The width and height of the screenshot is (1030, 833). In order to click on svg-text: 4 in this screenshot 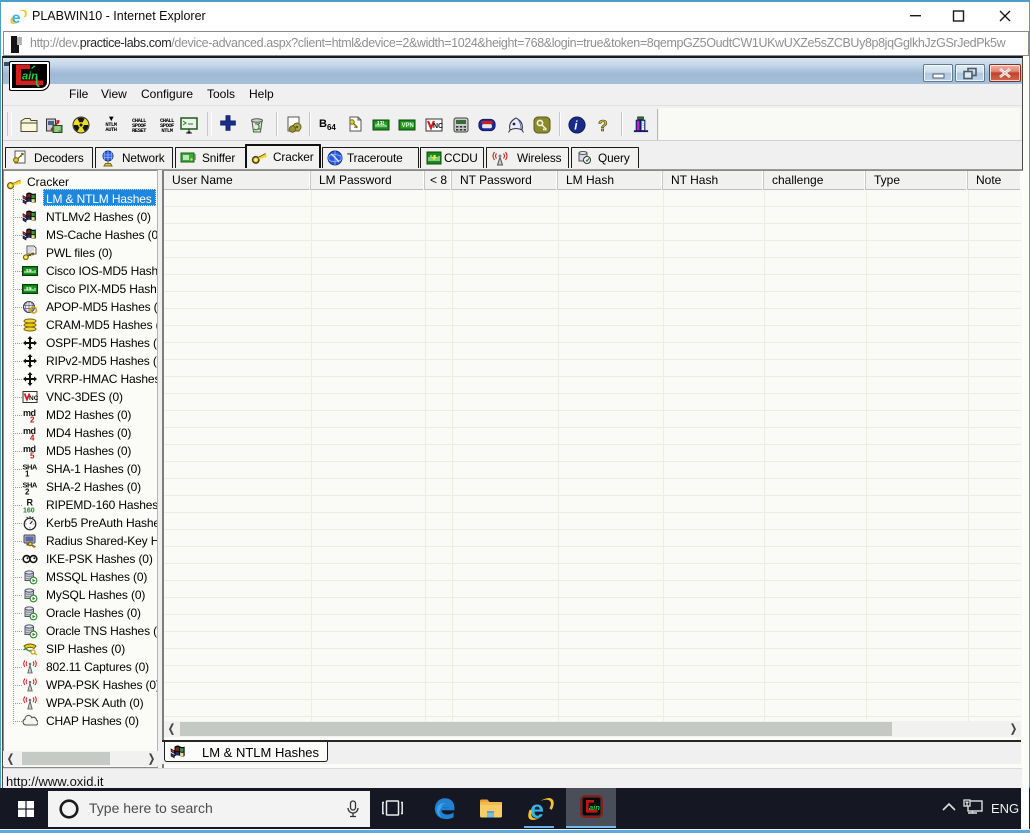, I will do `click(32, 438)`.